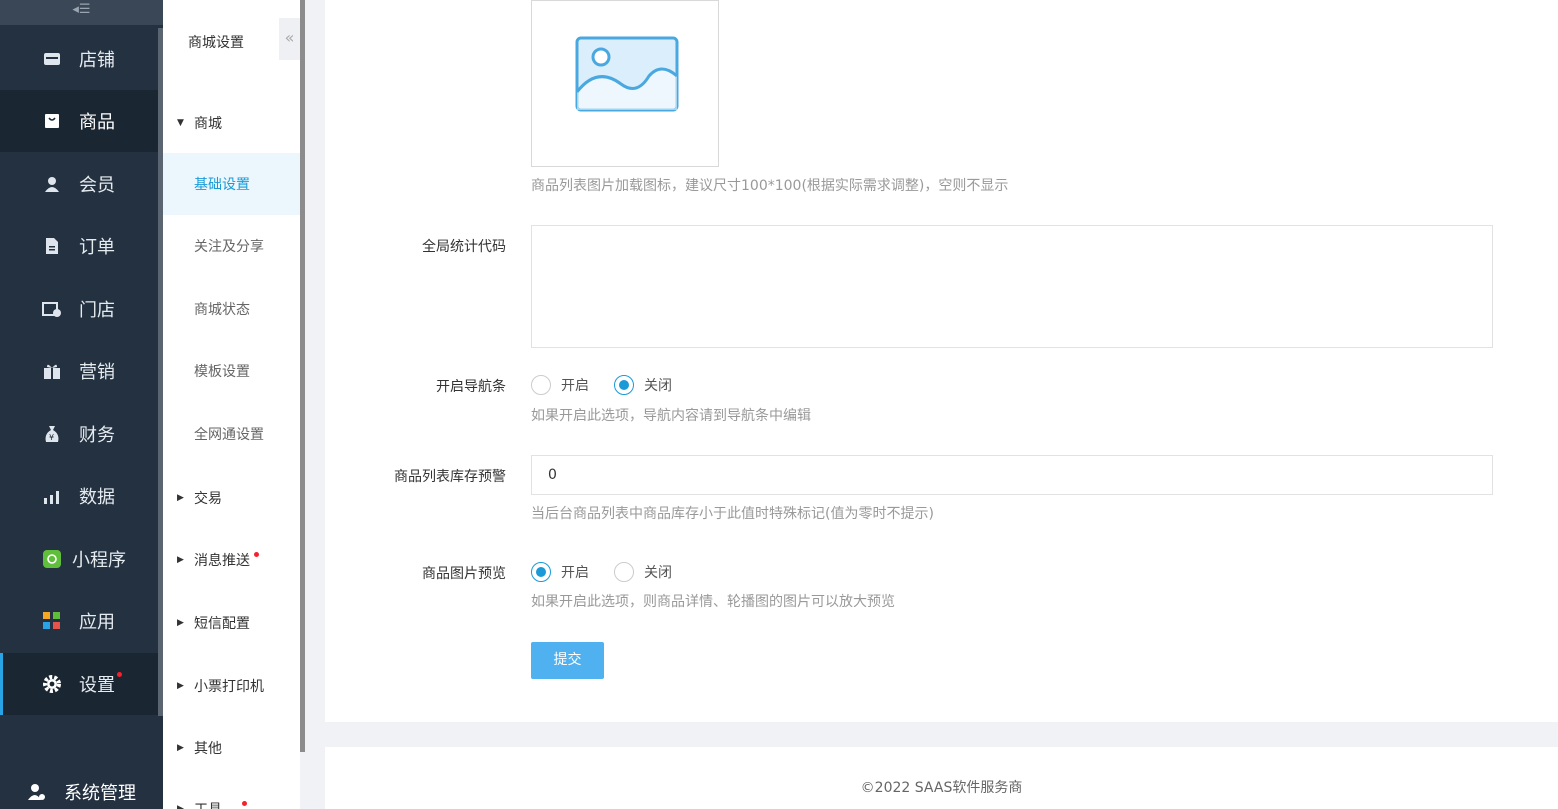  I want to click on collapse-menu-icon: ◂☰, so click(81, 12).